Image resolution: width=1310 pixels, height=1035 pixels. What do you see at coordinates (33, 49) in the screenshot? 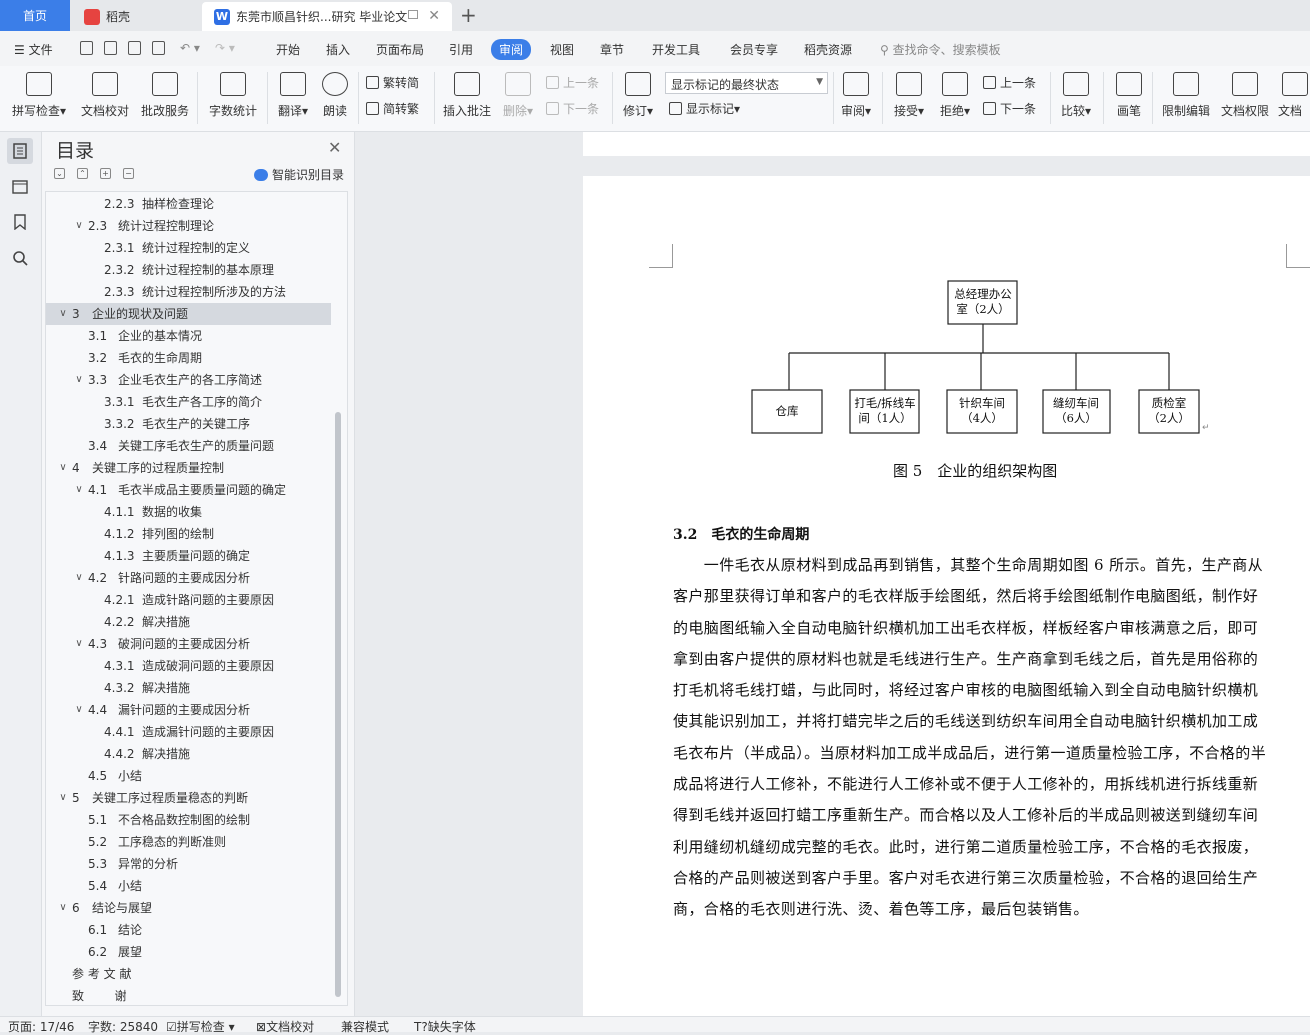
I see `file-menu: ☰ 文件` at bounding box center [33, 49].